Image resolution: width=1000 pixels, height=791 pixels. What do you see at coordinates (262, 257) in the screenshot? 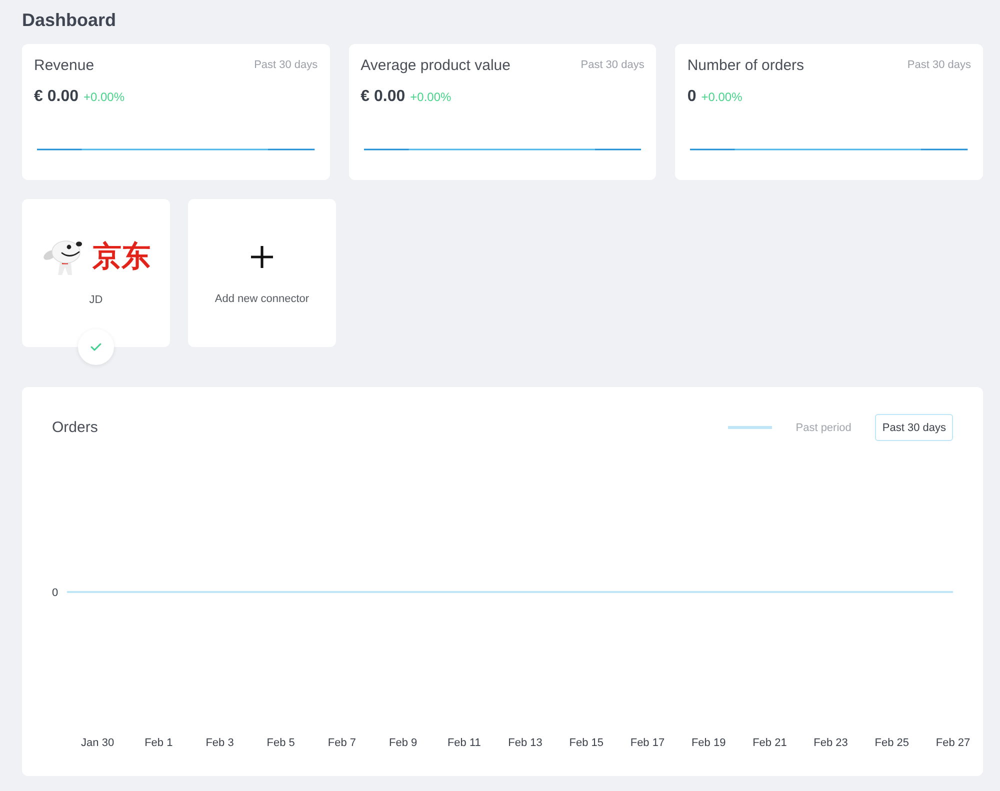
I see `plus-icon` at bounding box center [262, 257].